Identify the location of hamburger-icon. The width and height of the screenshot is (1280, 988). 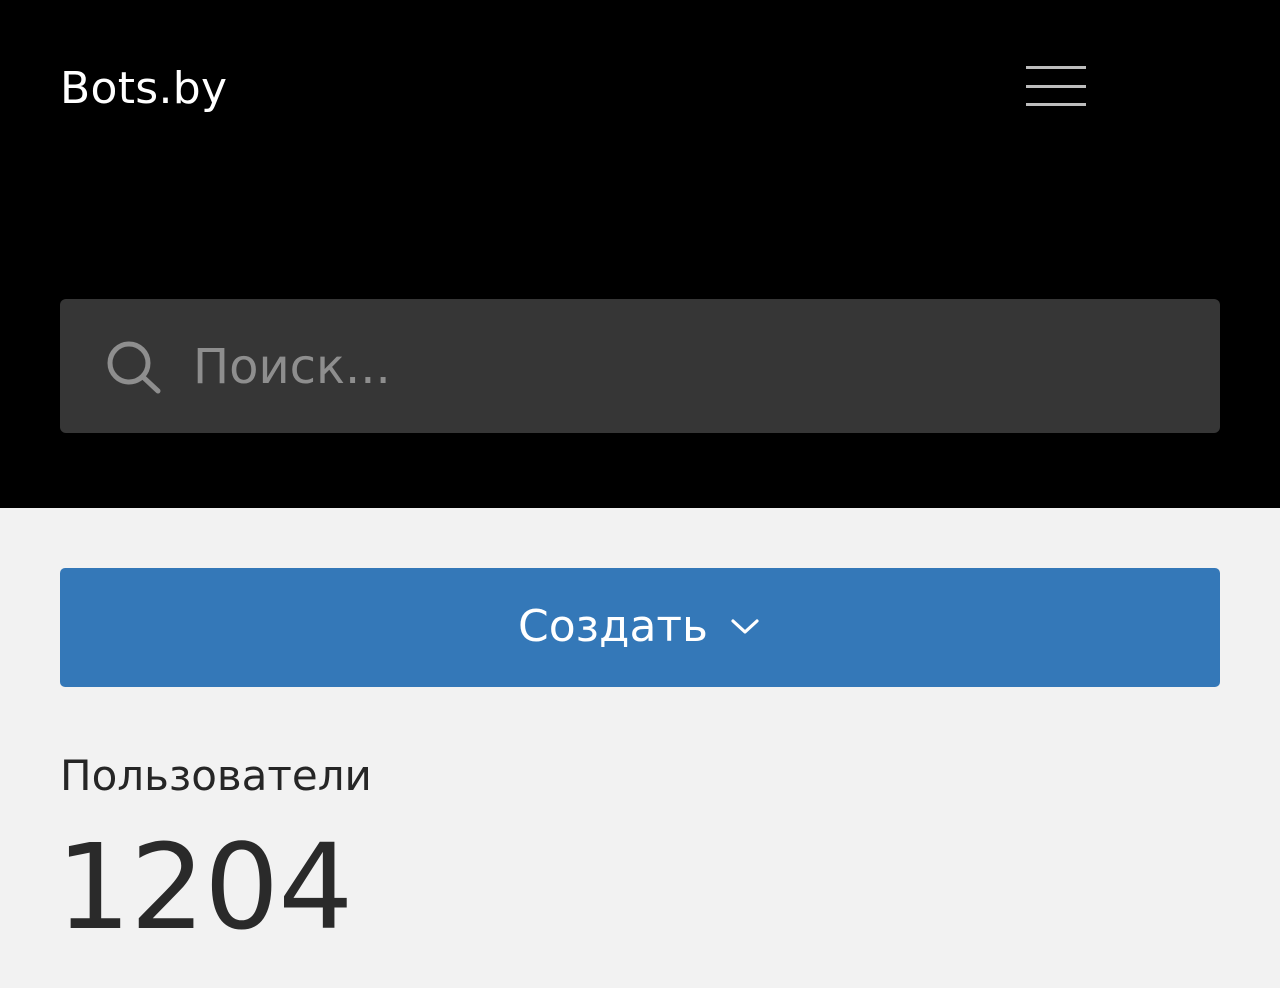
(1056, 87).